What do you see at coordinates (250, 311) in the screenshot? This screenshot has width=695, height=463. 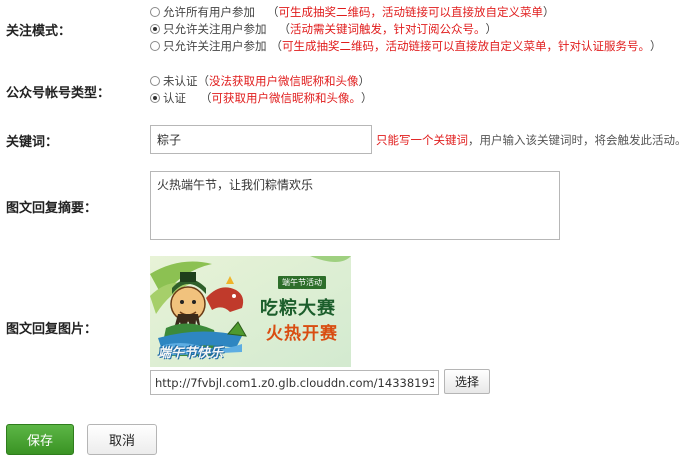 I see `reply-image-preview: 端午节活动 吃粽大赛 火热开赛 端午节快乐` at bounding box center [250, 311].